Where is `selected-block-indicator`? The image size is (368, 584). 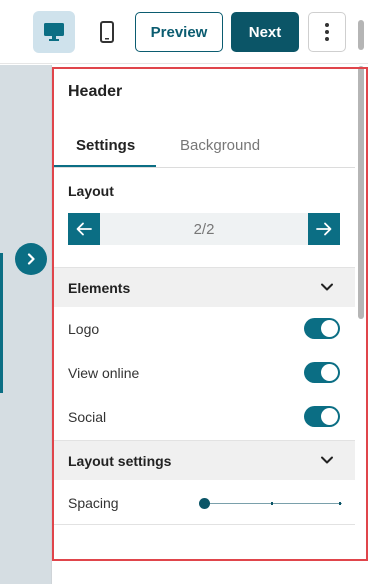 selected-block-indicator is located at coordinates (1, 323).